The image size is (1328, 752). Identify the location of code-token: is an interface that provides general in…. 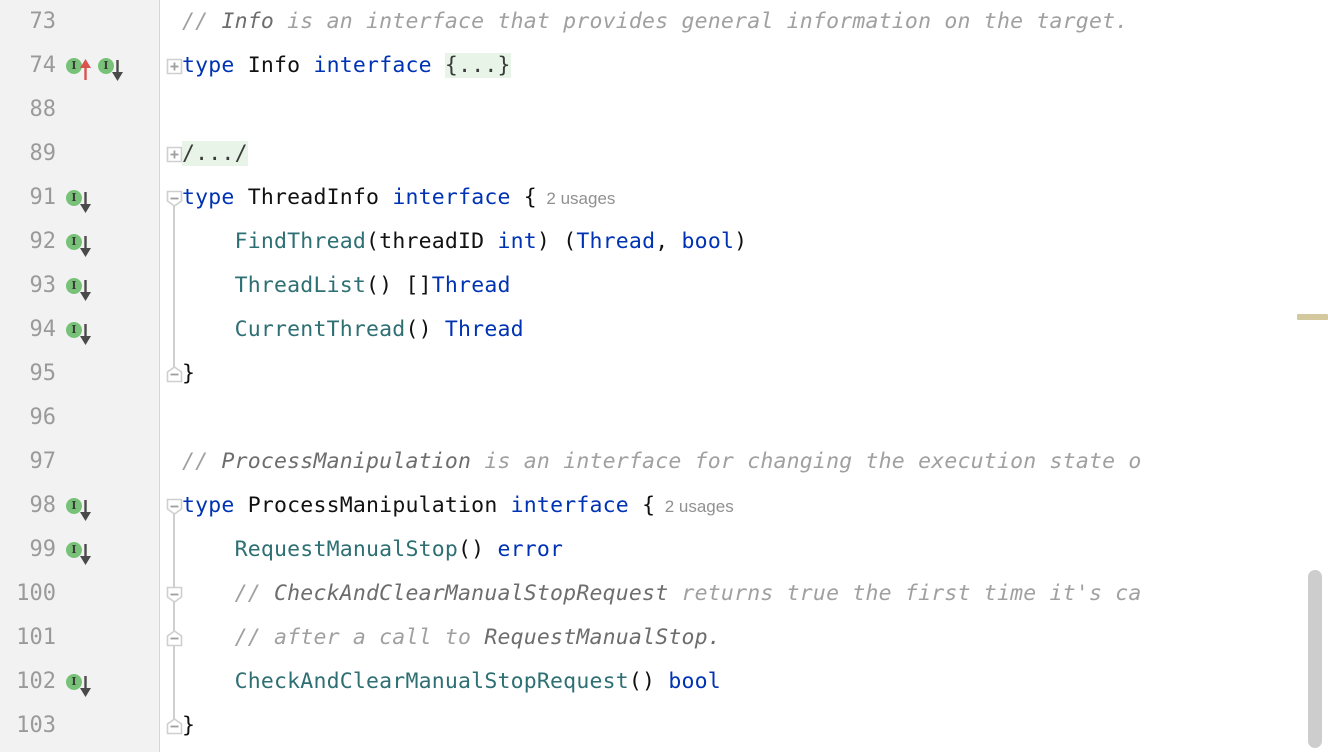
(701, 21).